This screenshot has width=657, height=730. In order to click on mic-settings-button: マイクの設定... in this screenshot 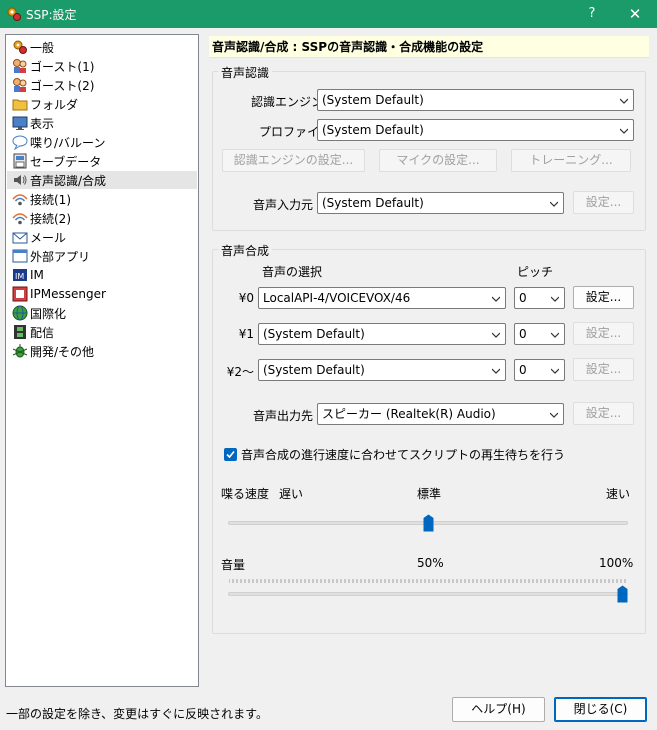, I will do `click(438, 160)`.